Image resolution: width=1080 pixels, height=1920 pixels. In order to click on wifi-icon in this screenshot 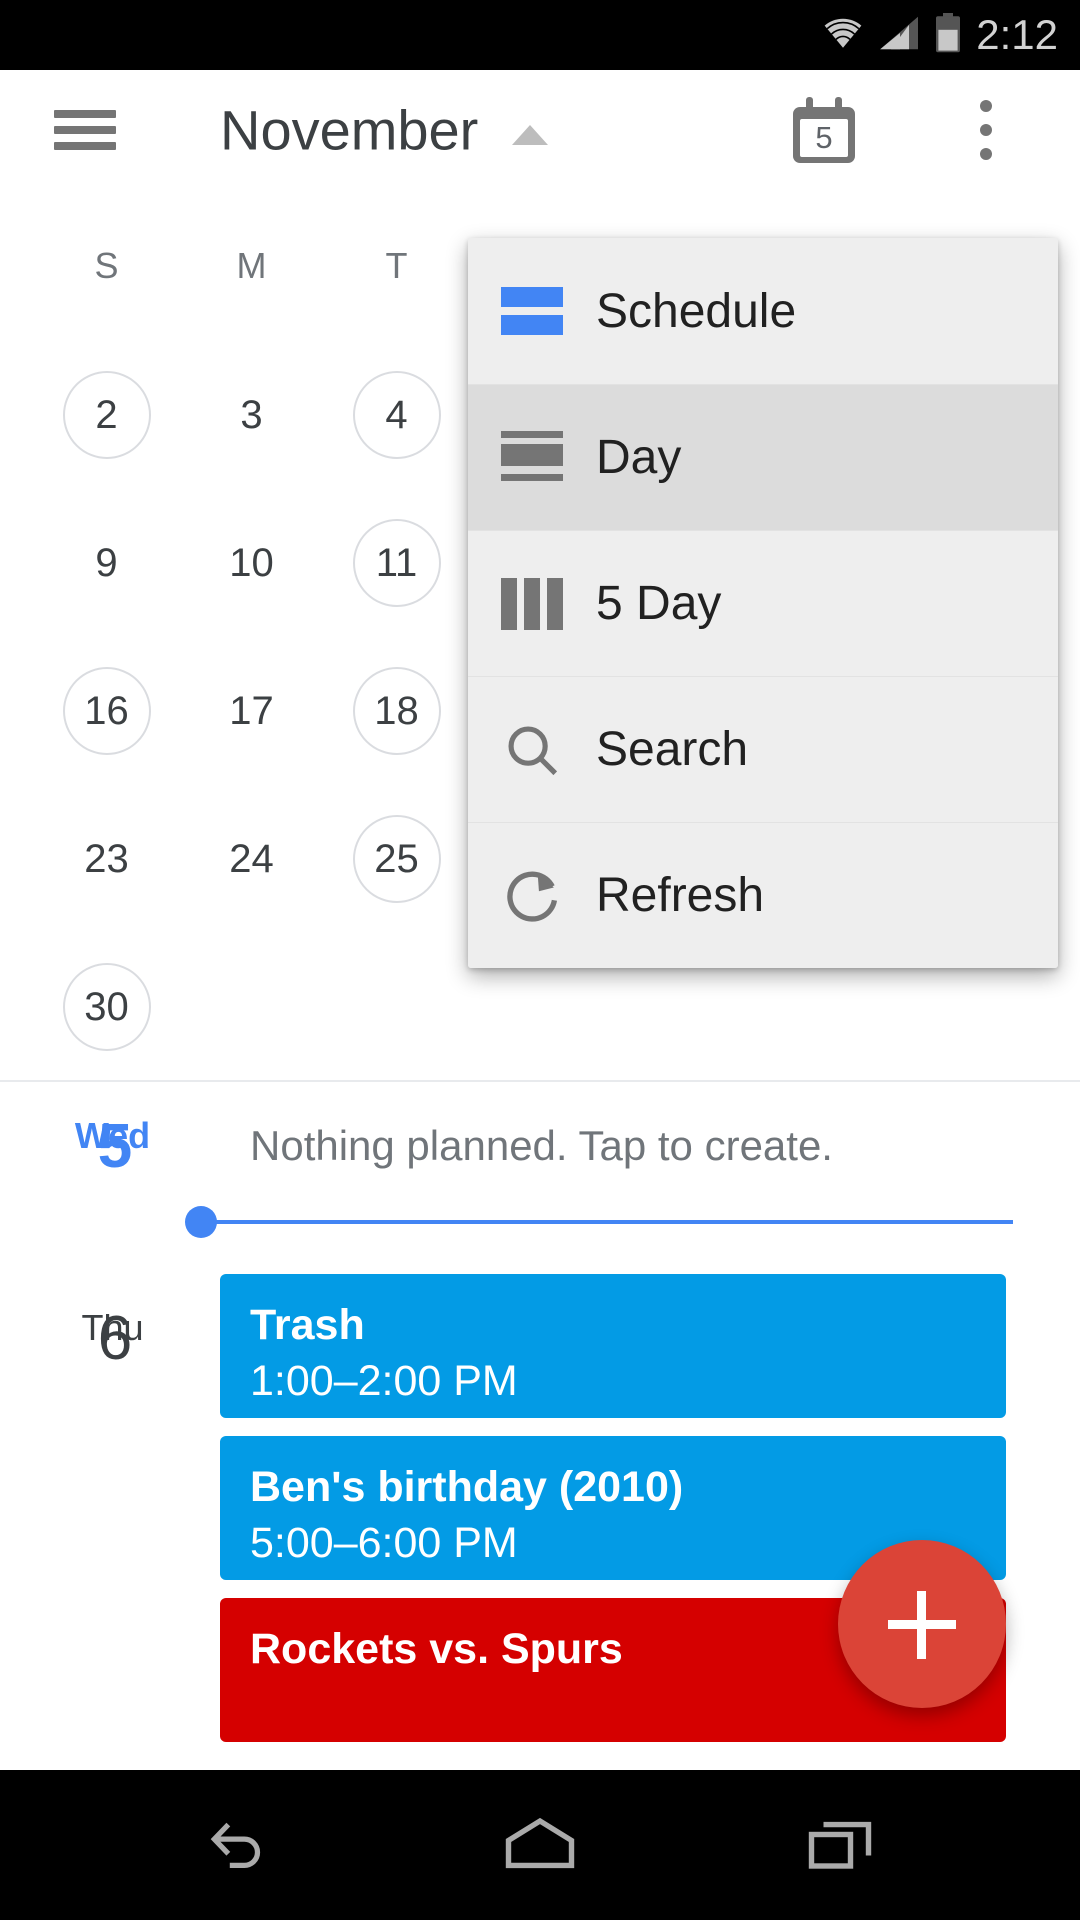, I will do `click(843, 35)`.